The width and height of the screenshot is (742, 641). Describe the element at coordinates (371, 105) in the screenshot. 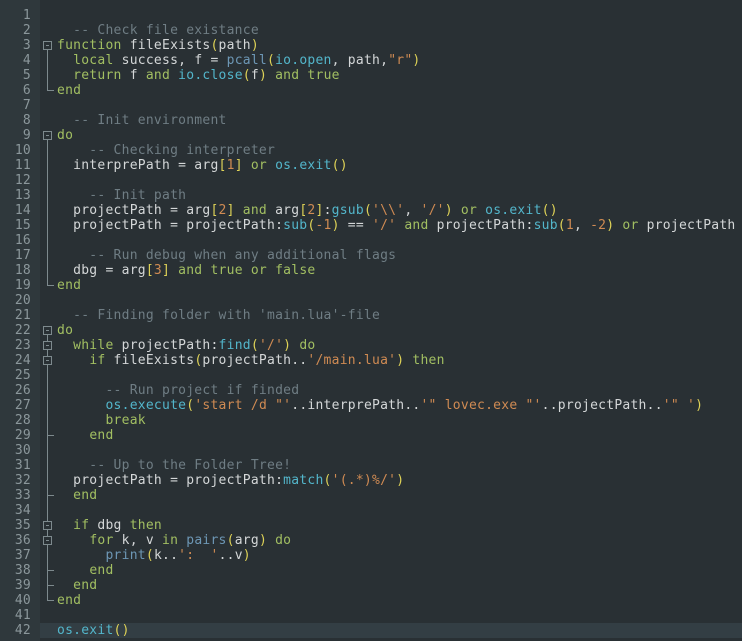

I see `code-line: 7` at that location.